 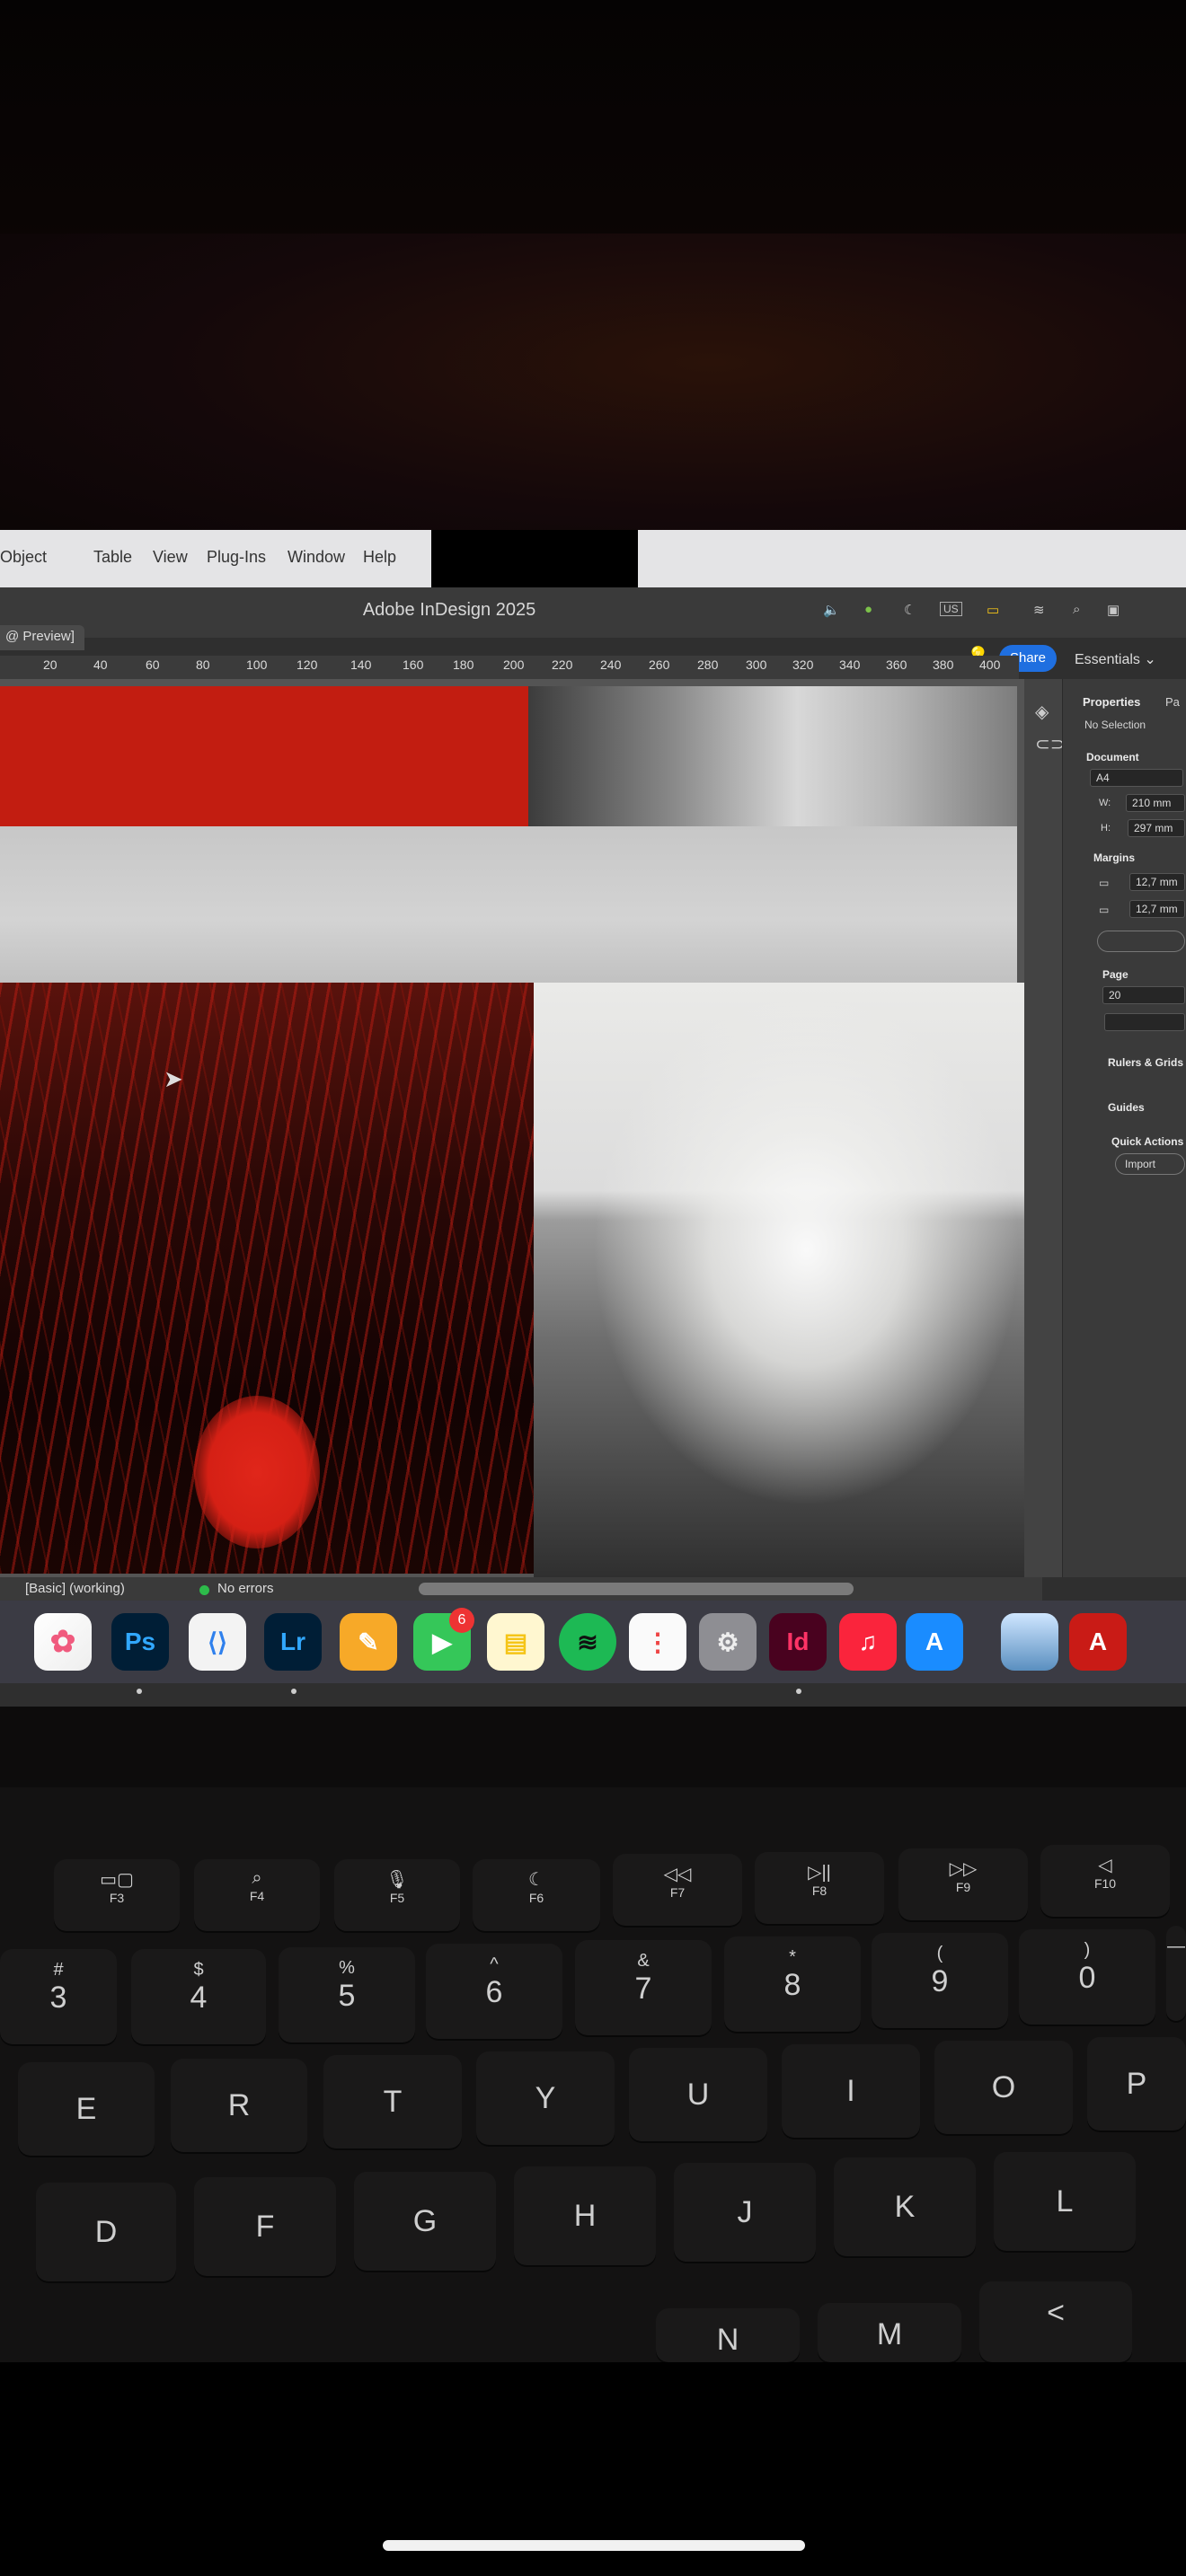 What do you see at coordinates (449, 610) in the screenshot?
I see `window-title: Adobe InDesign 2025` at bounding box center [449, 610].